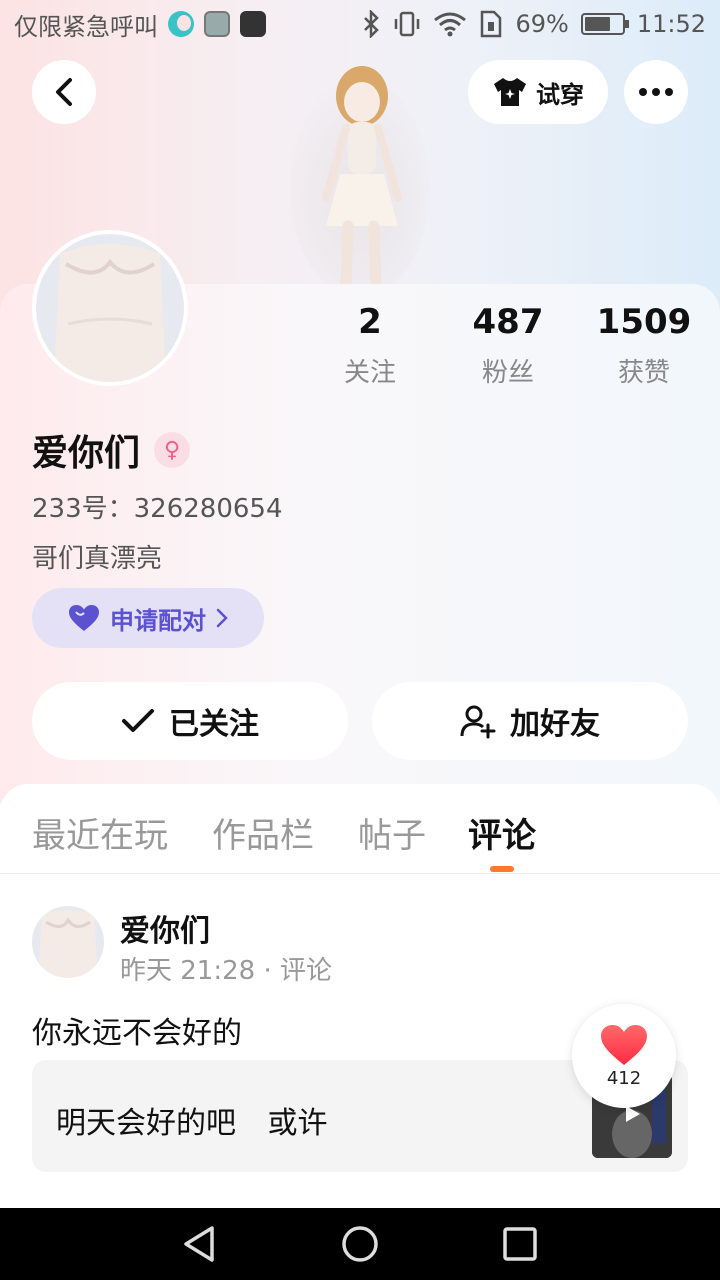 The image size is (720, 1280). What do you see at coordinates (597, 24) in the screenshot?
I see `battery-fill` at bounding box center [597, 24].